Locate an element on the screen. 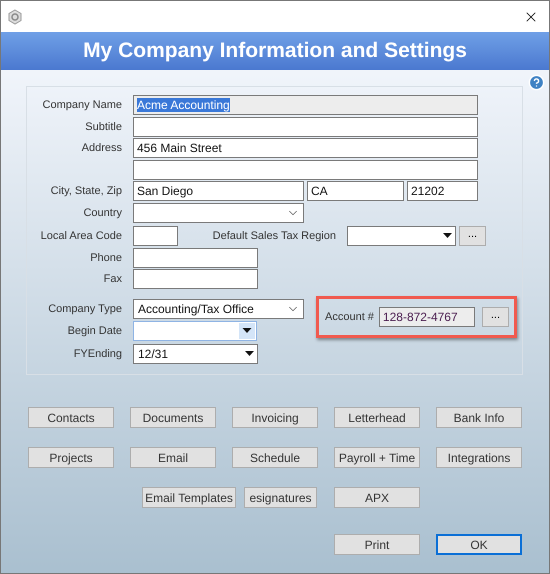  field-label: Local Area Code is located at coordinates (81, 236).